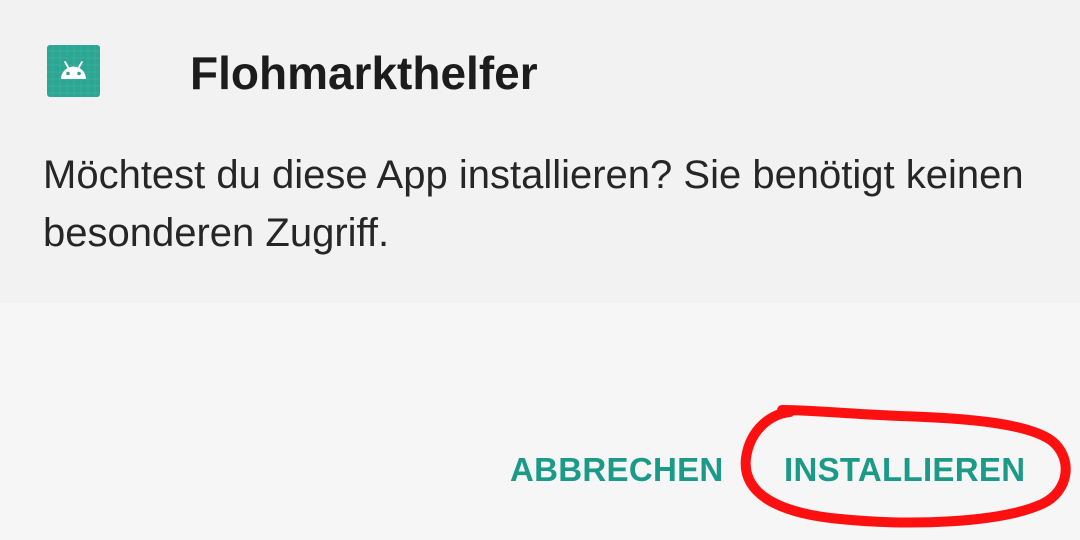 This screenshot has height=540, width=1080. I want to click on app-title: Flohmarkthelfer, so click(364, 73).